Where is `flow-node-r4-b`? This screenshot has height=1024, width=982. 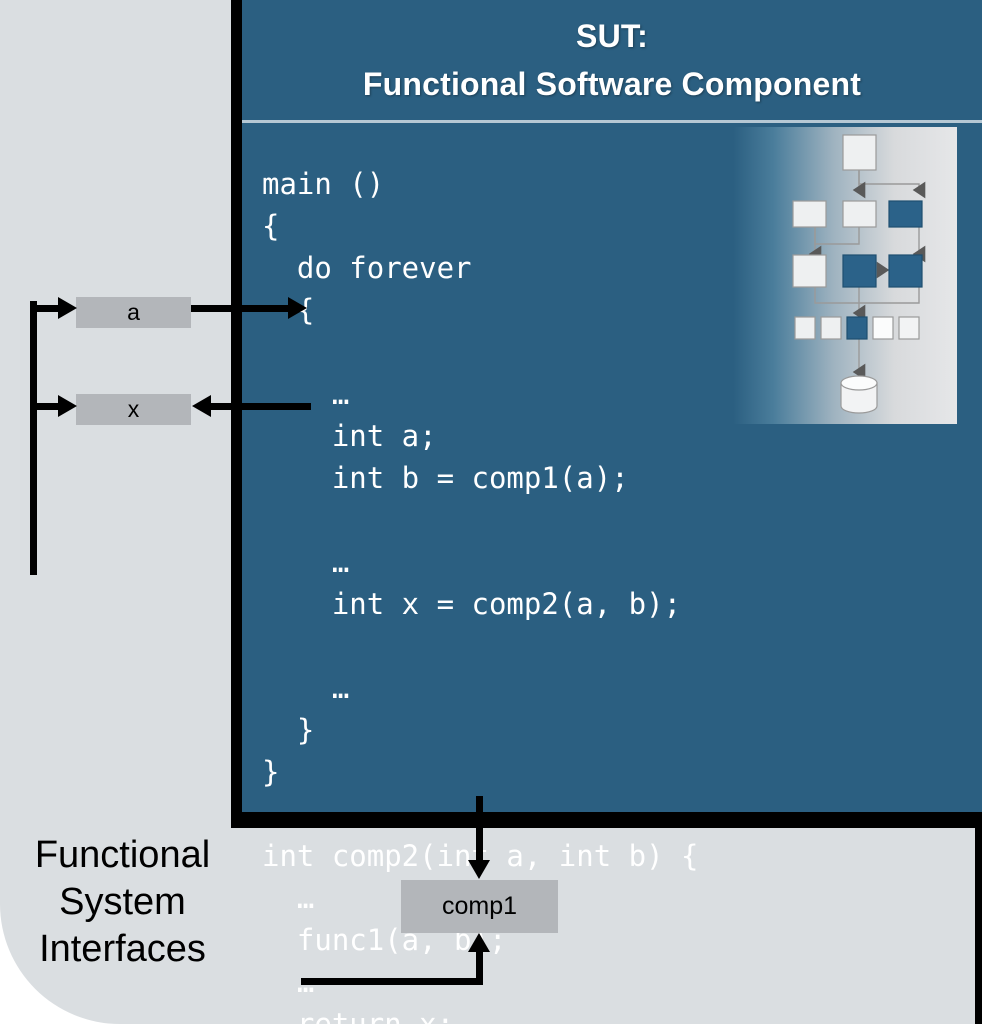
flow-node-r4-b is located at coordinates (831, 328).